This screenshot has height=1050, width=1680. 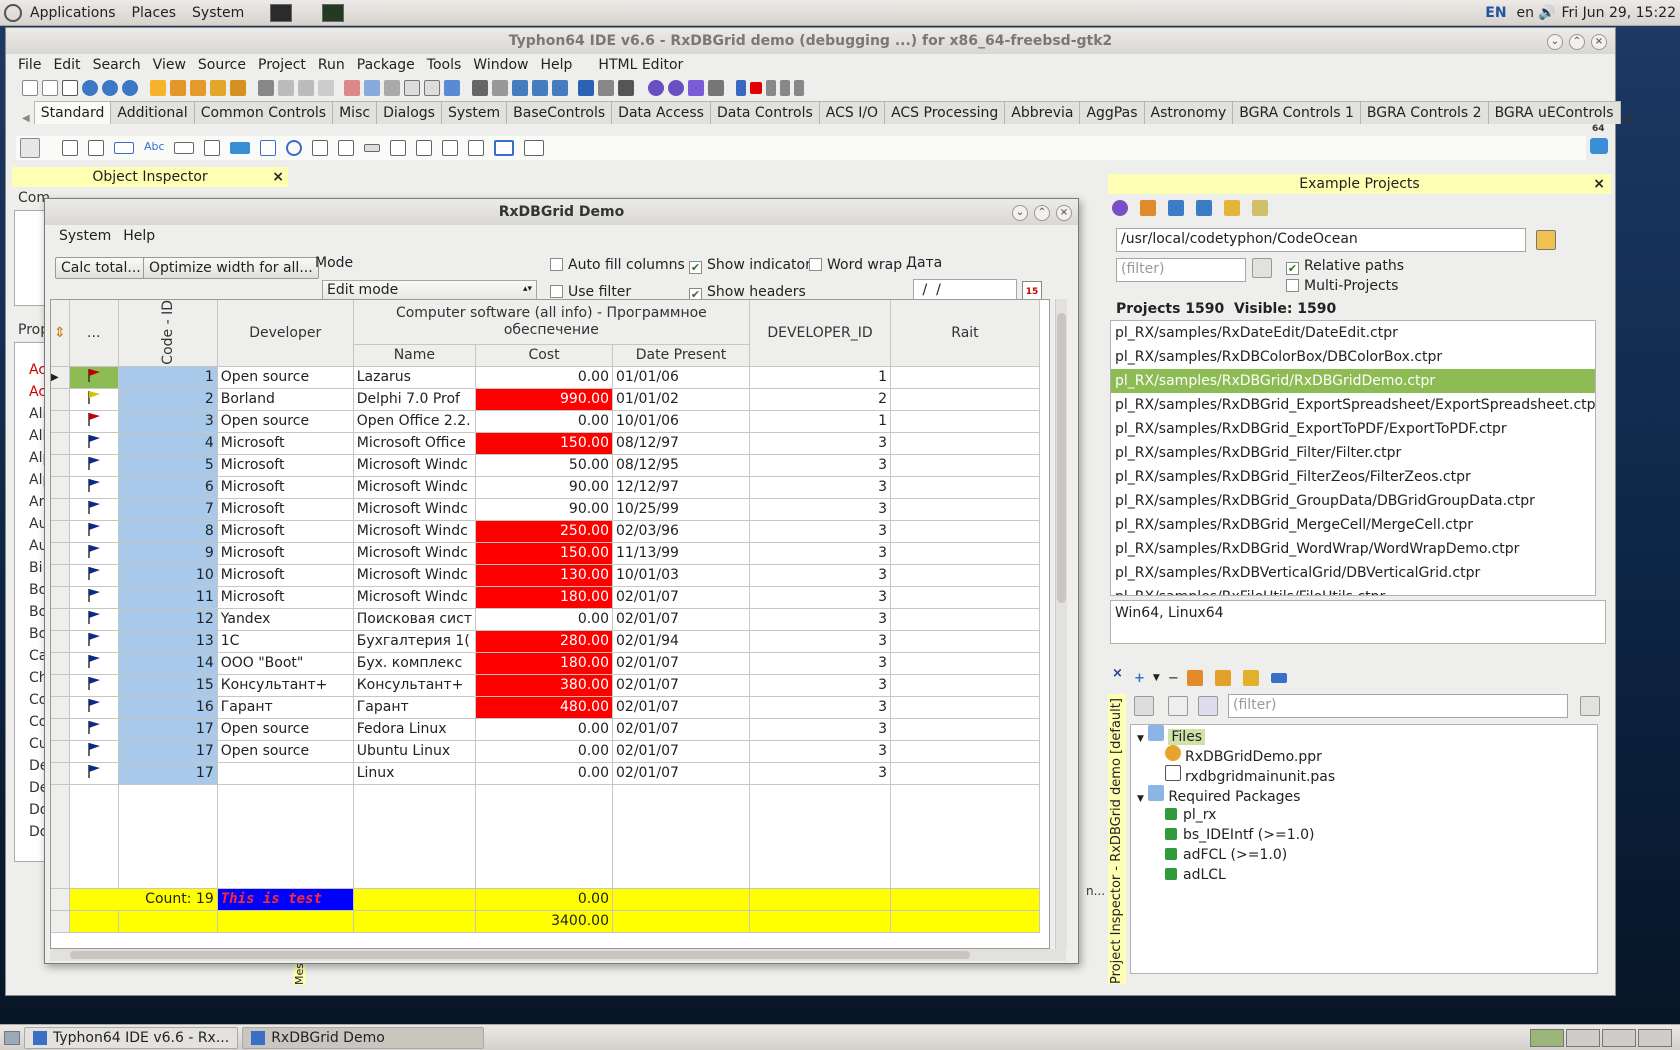 What do you see at coordinates (60, 377) in the screenshot?
I see `row-indicator: ▶` at bounding box center [60, 377].